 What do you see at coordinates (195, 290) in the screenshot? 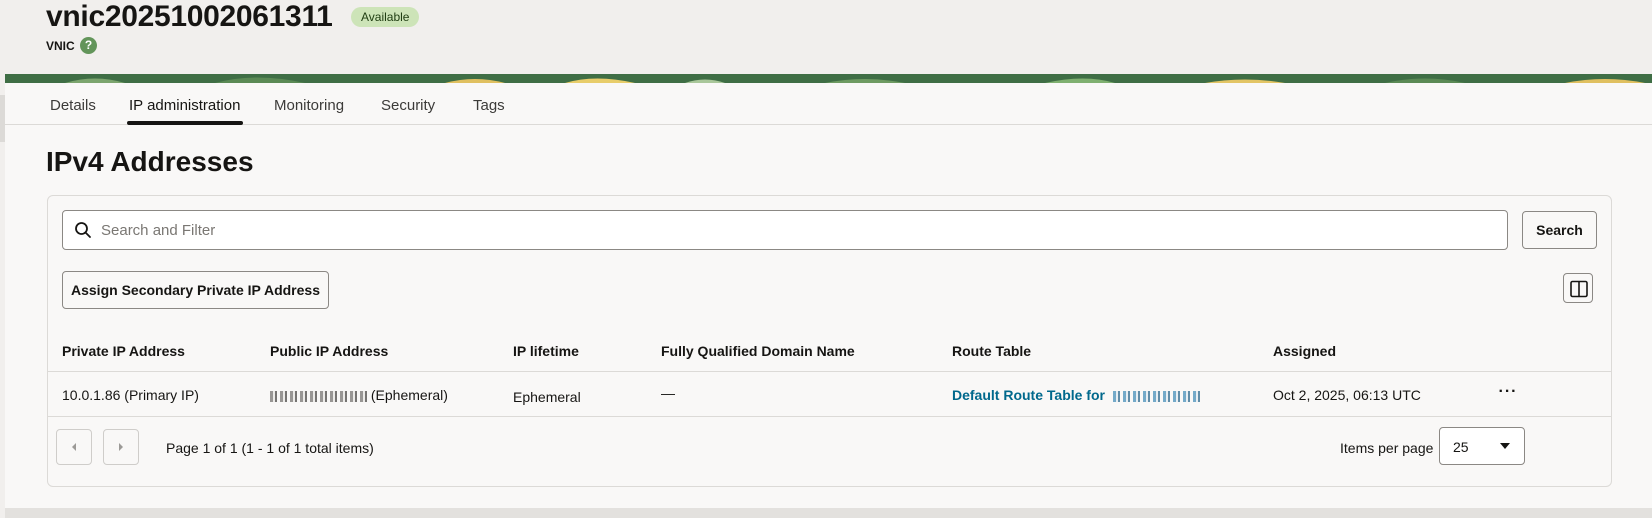
I see `assign-secondary-ip-button: Assign Secondary Private IP Address` at bounding box center [195, 290].